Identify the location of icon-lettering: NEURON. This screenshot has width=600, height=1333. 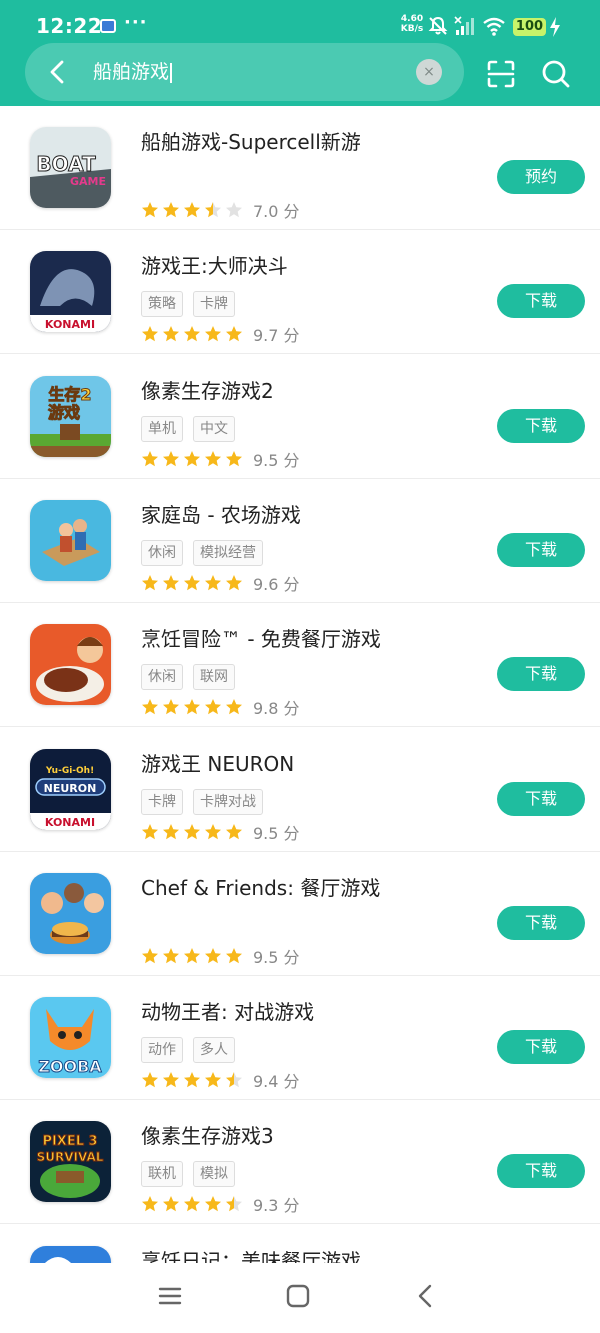
(70, 788).